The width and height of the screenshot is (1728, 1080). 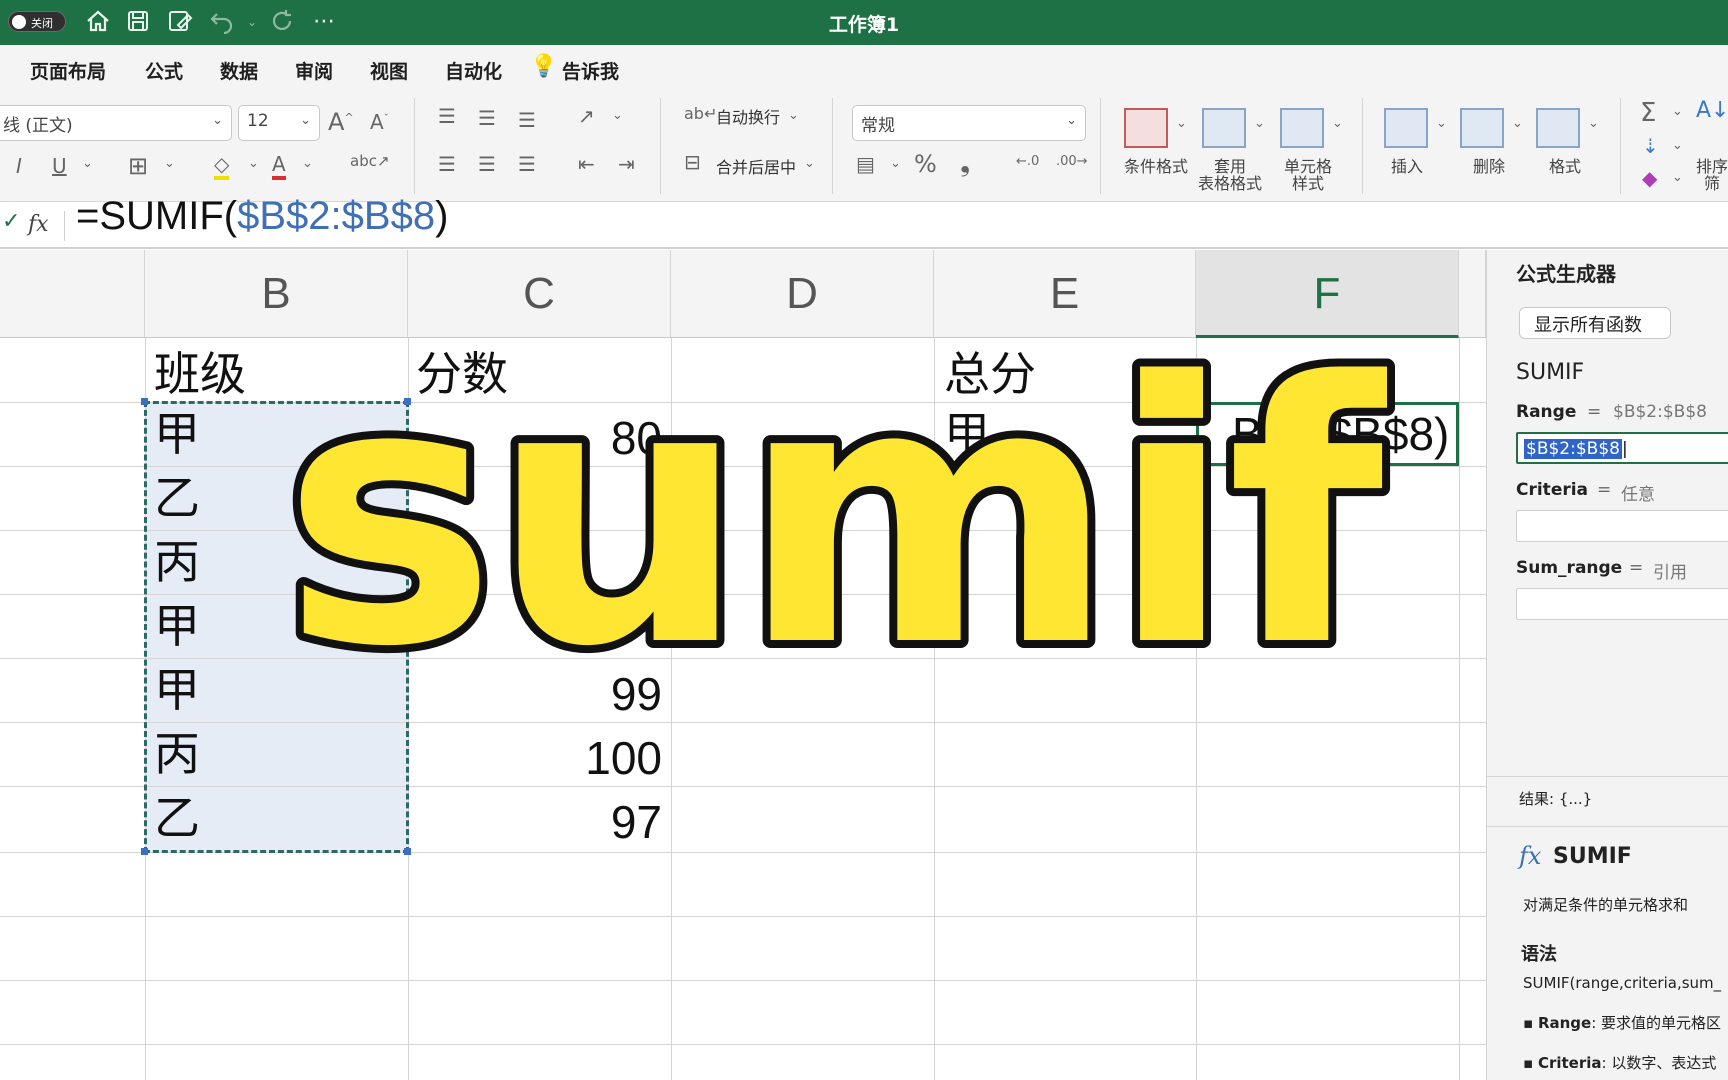 What do you see at coordinates (1472, 294) in the screenshot?
I see `column-header-g` at bounding box center [1472, 294].